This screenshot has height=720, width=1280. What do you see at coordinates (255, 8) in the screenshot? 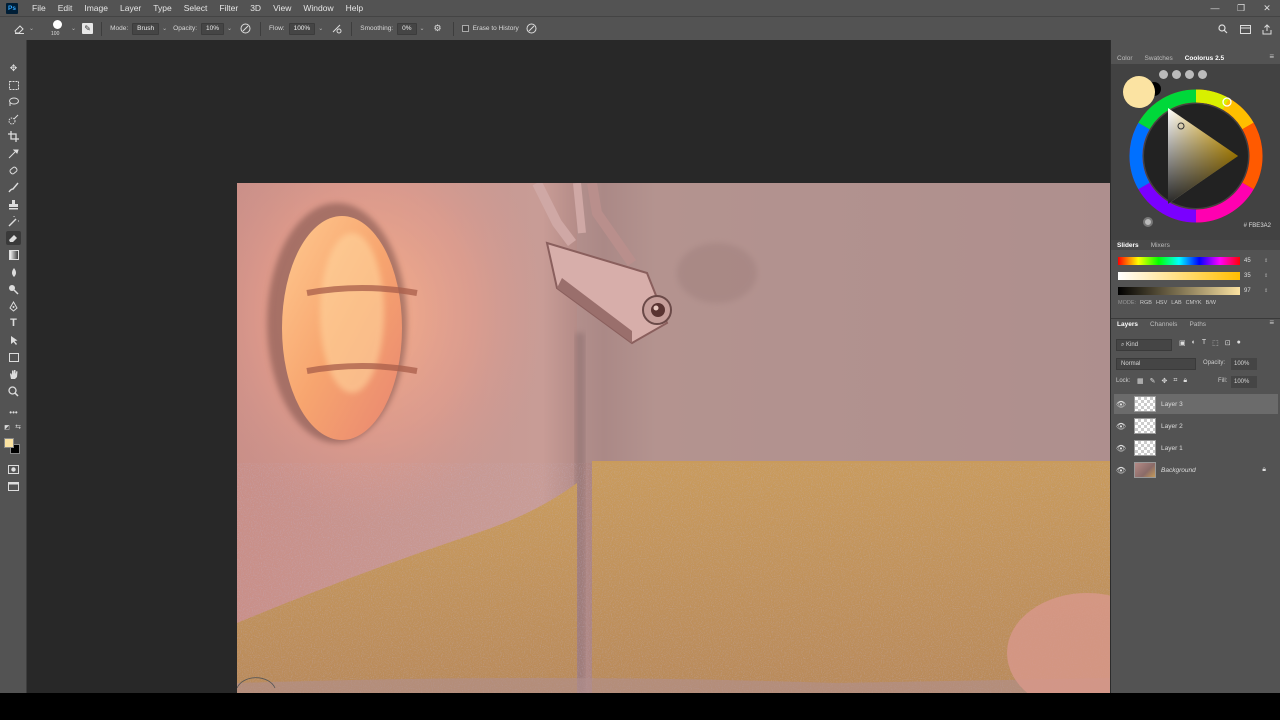
I see `menu-3d: 3D` at bounding box center [255, 8].